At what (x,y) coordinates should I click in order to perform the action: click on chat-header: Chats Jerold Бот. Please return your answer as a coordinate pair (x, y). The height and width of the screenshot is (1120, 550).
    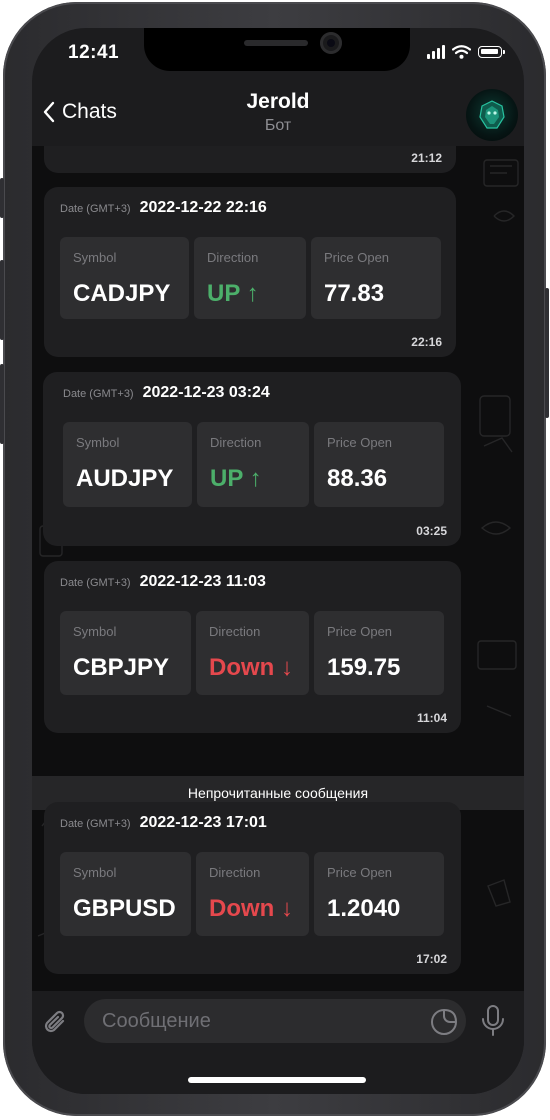
    Looking at the image, I should click on (278, 113).